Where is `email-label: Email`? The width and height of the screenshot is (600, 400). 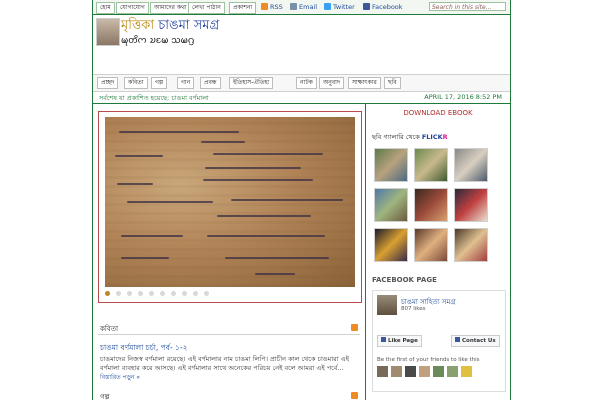
email-label: Email is located at coordinates (308, 7).